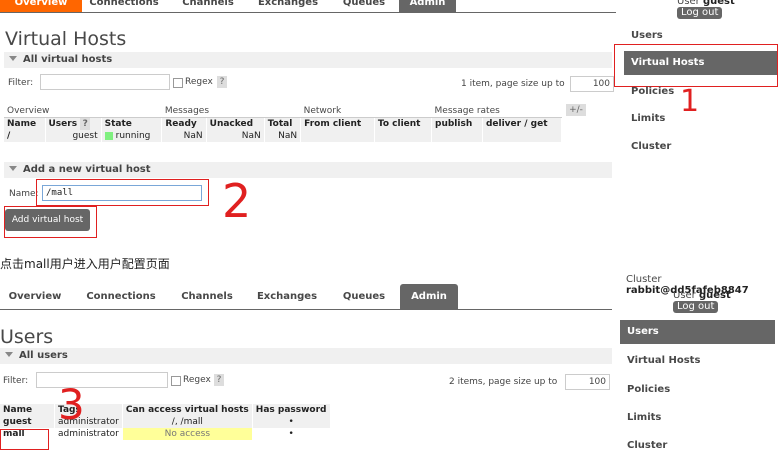 This screenshot has width=778, height=452. Describe the element at coordinates (124, 6) in the screenshot. I see `tab-connections: Connections` at that location.